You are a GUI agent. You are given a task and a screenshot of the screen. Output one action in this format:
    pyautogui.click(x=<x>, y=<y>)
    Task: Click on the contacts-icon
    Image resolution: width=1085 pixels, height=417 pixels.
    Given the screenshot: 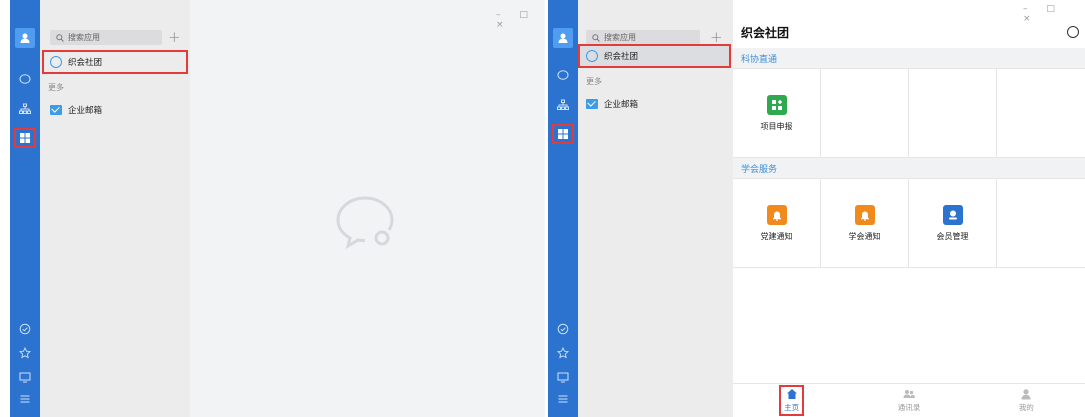 What is the action you would take?
    pyautogui.click(x=909, y=394)
    